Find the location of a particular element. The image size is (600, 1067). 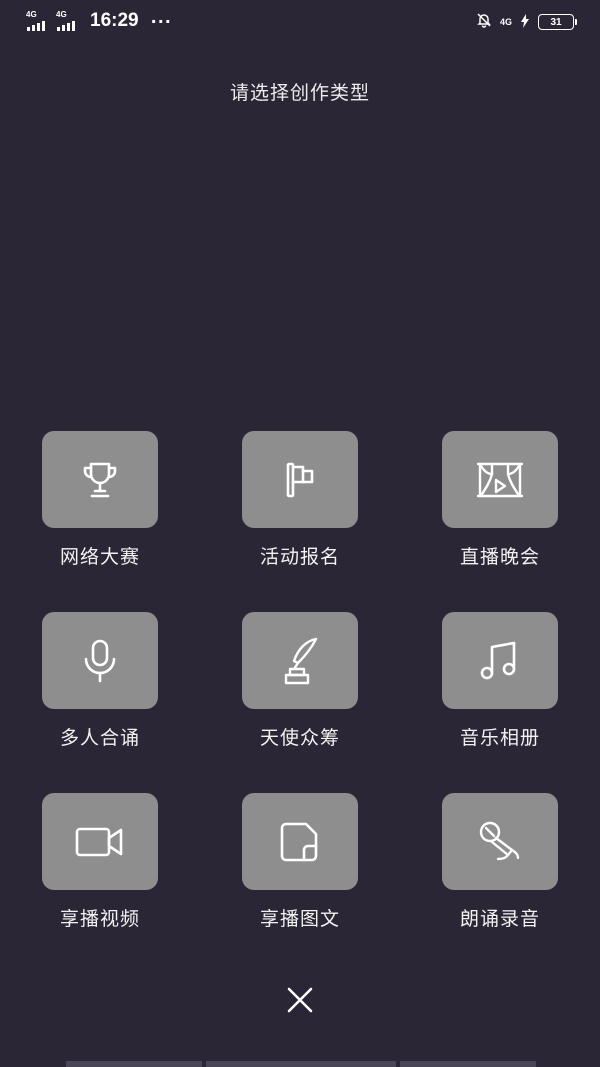

tile-live-gala: 直播晚会 is located at coordinates (500, 500).